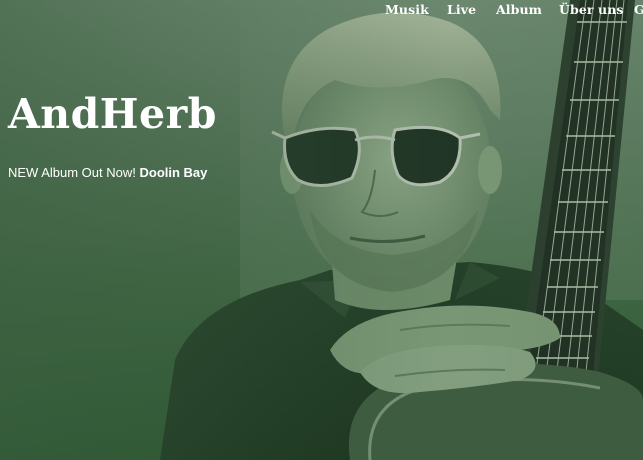 This screenshot has width=643, height=460. What do you see at coordinates (461, 9) in the screenshot?
I see `nav-item-live: Live` at bounding box center [461, 9].